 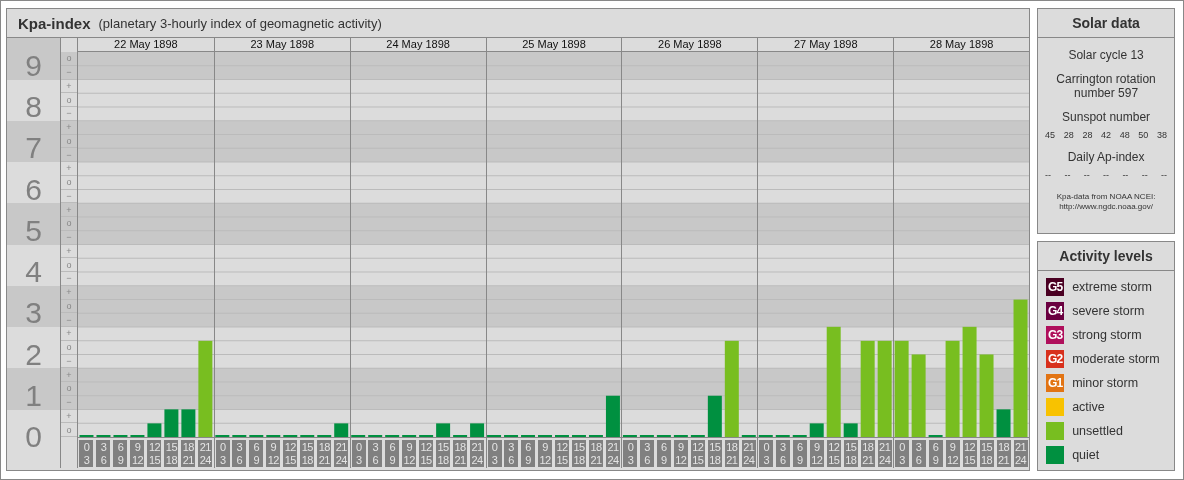 I want to click on level-badge: G1, so click(x=1055, y=383).